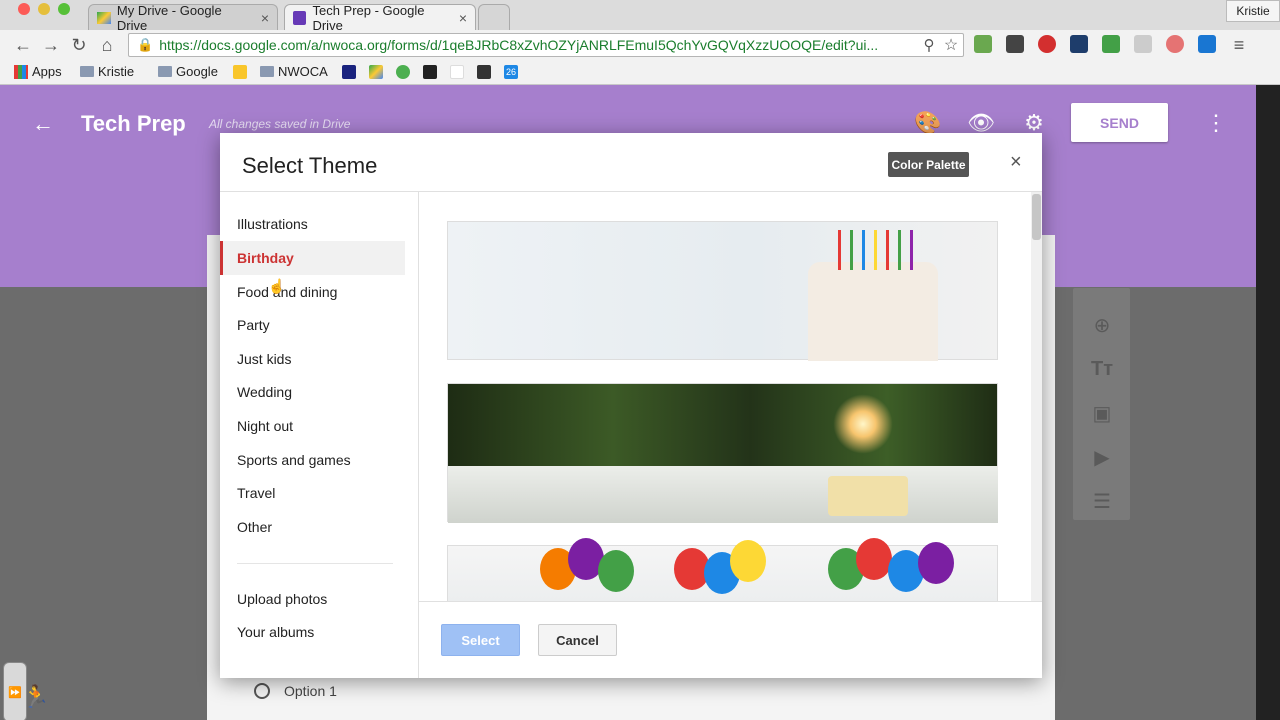 Image resolution: width=1280 pixels, height=720 pixels. What do you see at coordinates (868, 496) in the screenshot?
I see `cupcake-image` at bounding box center [868, 496].